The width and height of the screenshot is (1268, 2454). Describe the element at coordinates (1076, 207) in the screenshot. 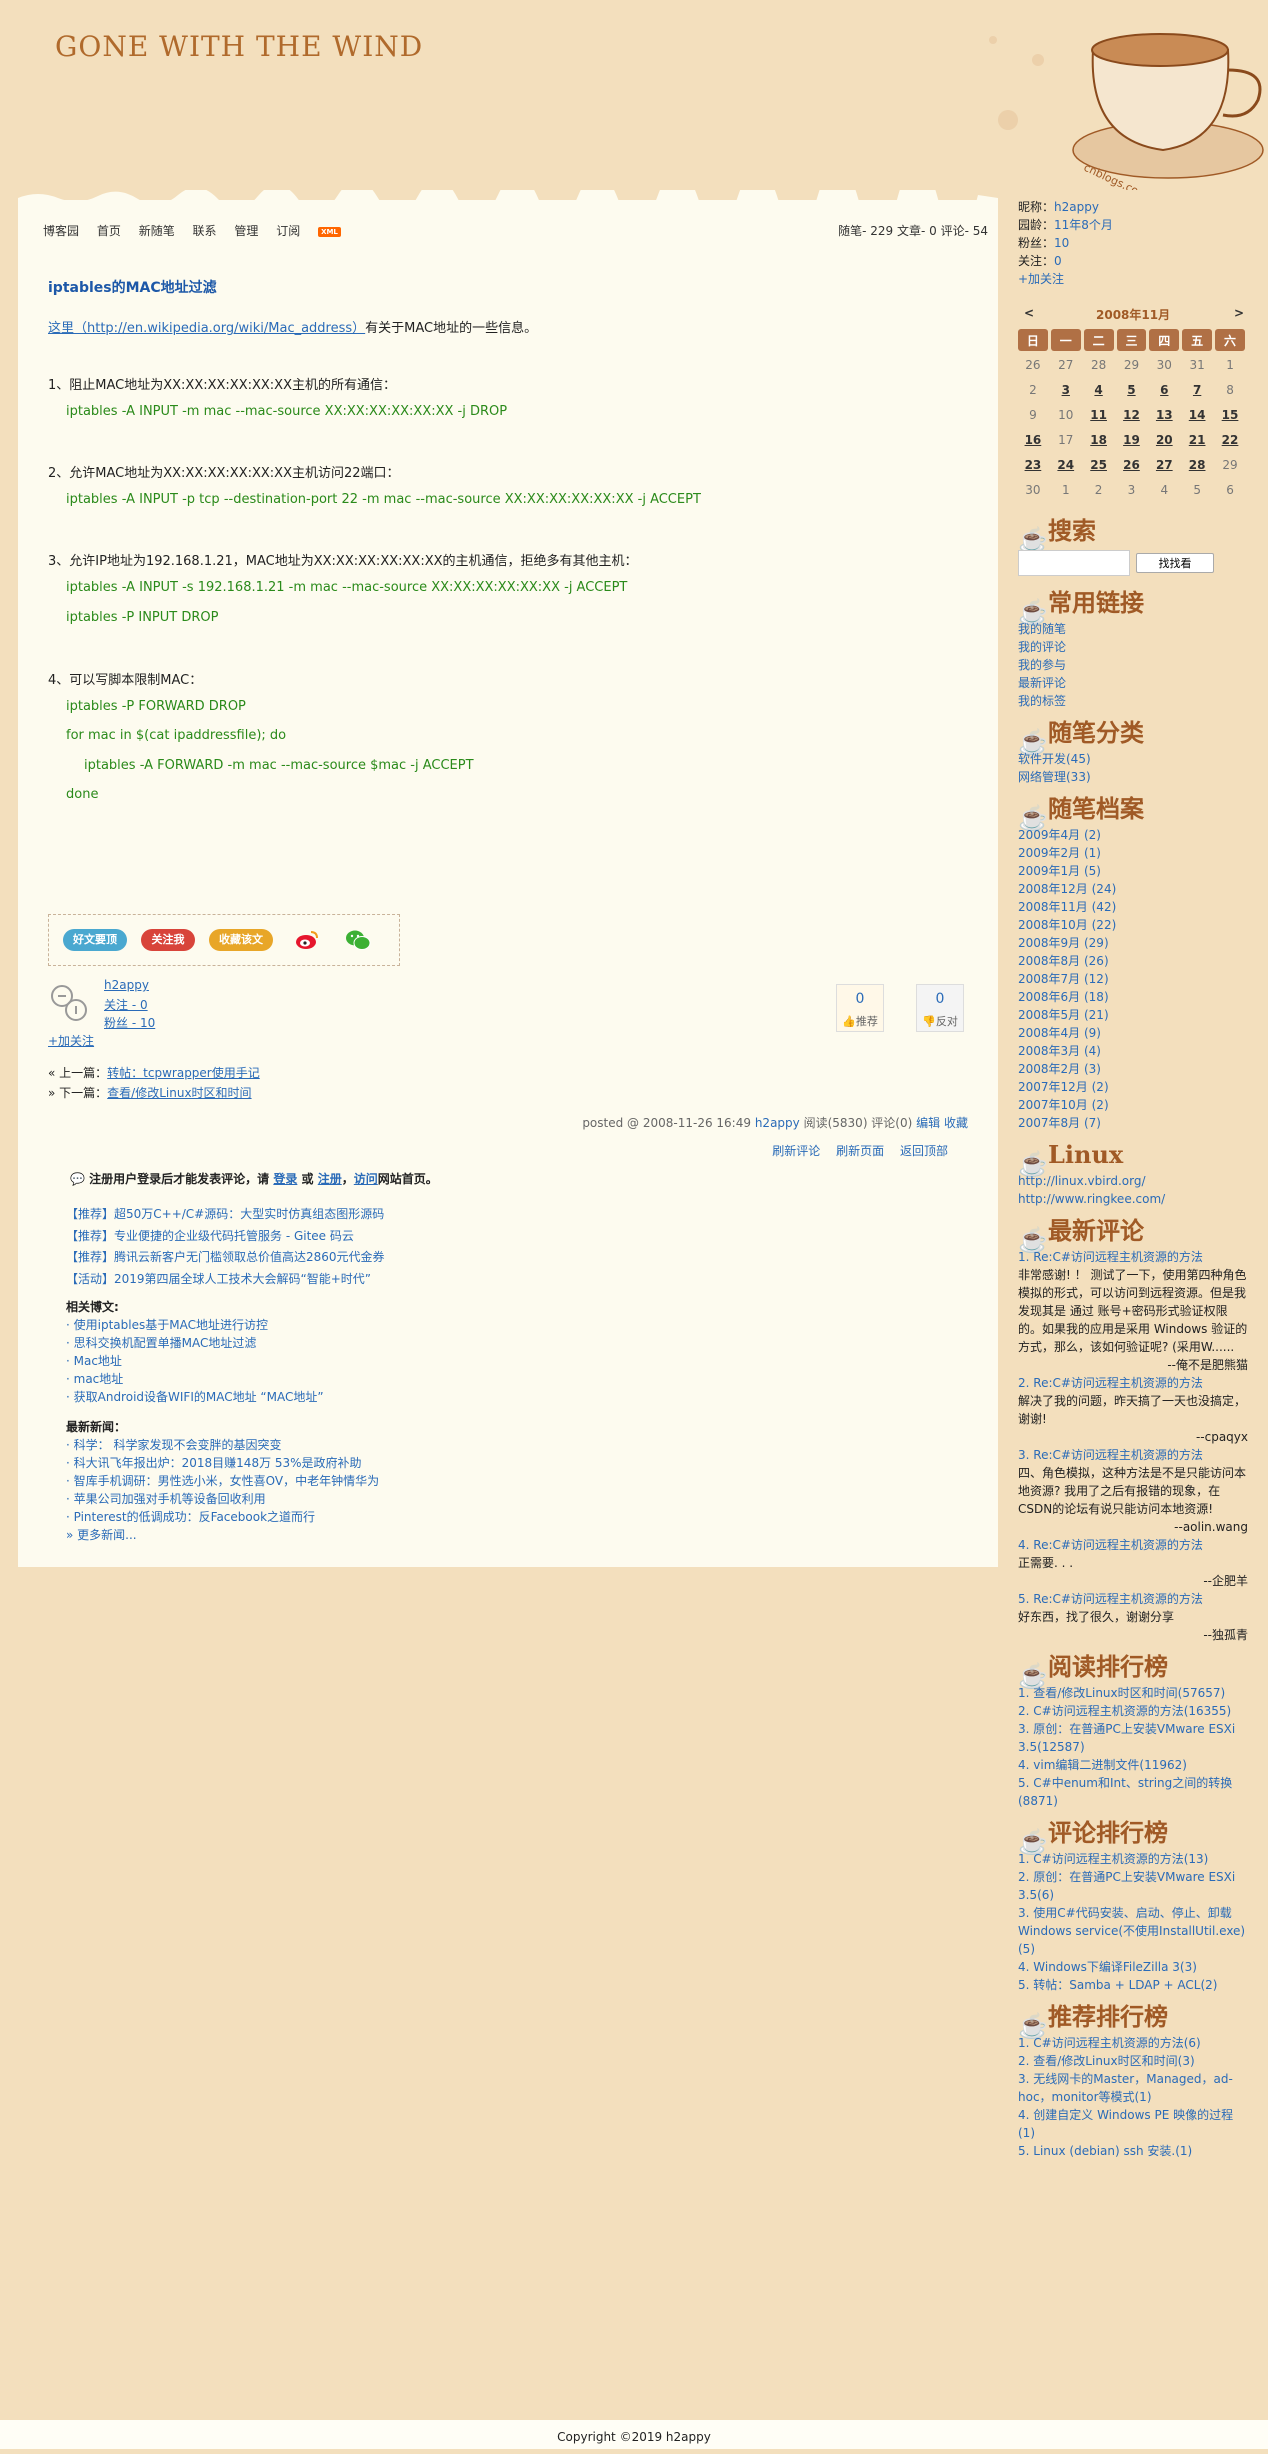

I see `profile-nick: h2appy` at that location.